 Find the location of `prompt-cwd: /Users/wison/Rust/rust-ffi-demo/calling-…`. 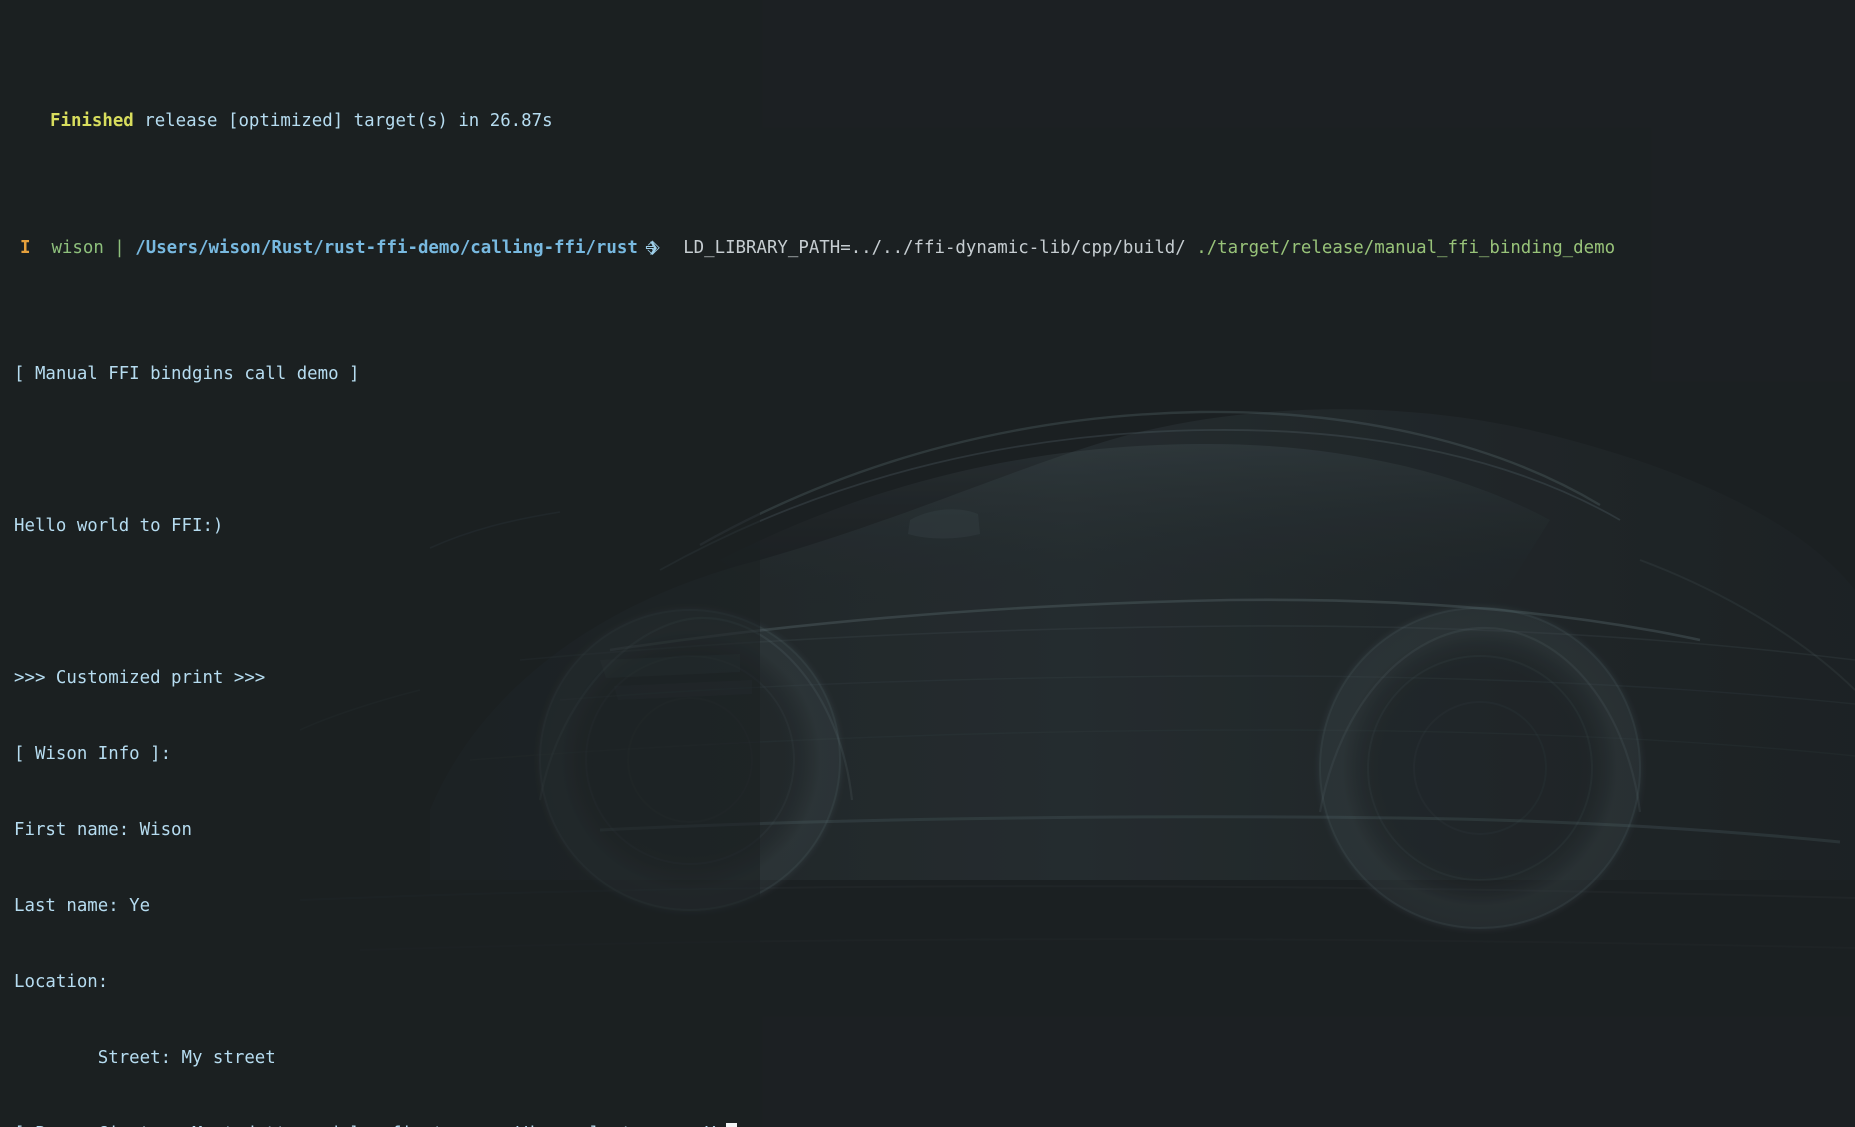

prompt-cwd: /Users/wison/Rust/rust-ffi-demo/calling-… is located at coordinates (386, 247).